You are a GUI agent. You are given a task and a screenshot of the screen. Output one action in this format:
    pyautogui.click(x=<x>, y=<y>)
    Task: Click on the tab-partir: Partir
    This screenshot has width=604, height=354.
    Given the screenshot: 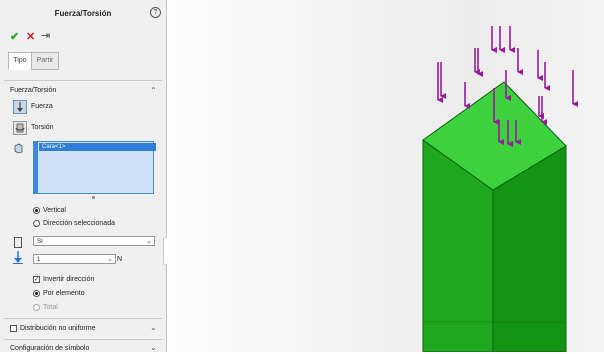 What is the action you would take?
    pyautogui.click(x=45, y=61)
    